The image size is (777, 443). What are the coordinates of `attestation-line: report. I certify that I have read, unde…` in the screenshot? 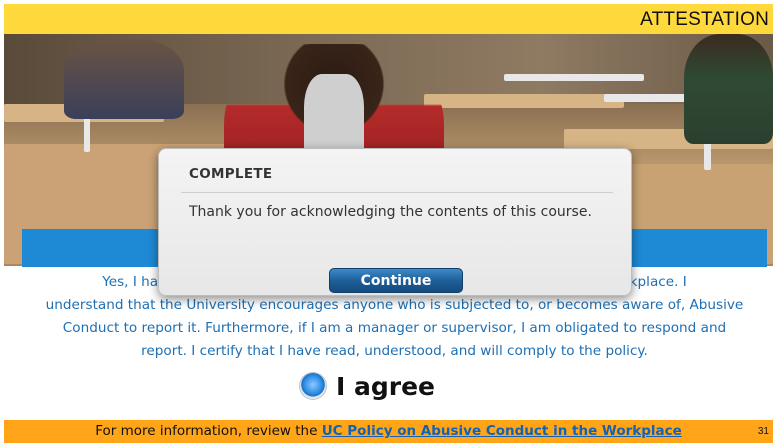 It's located at (394, 351).